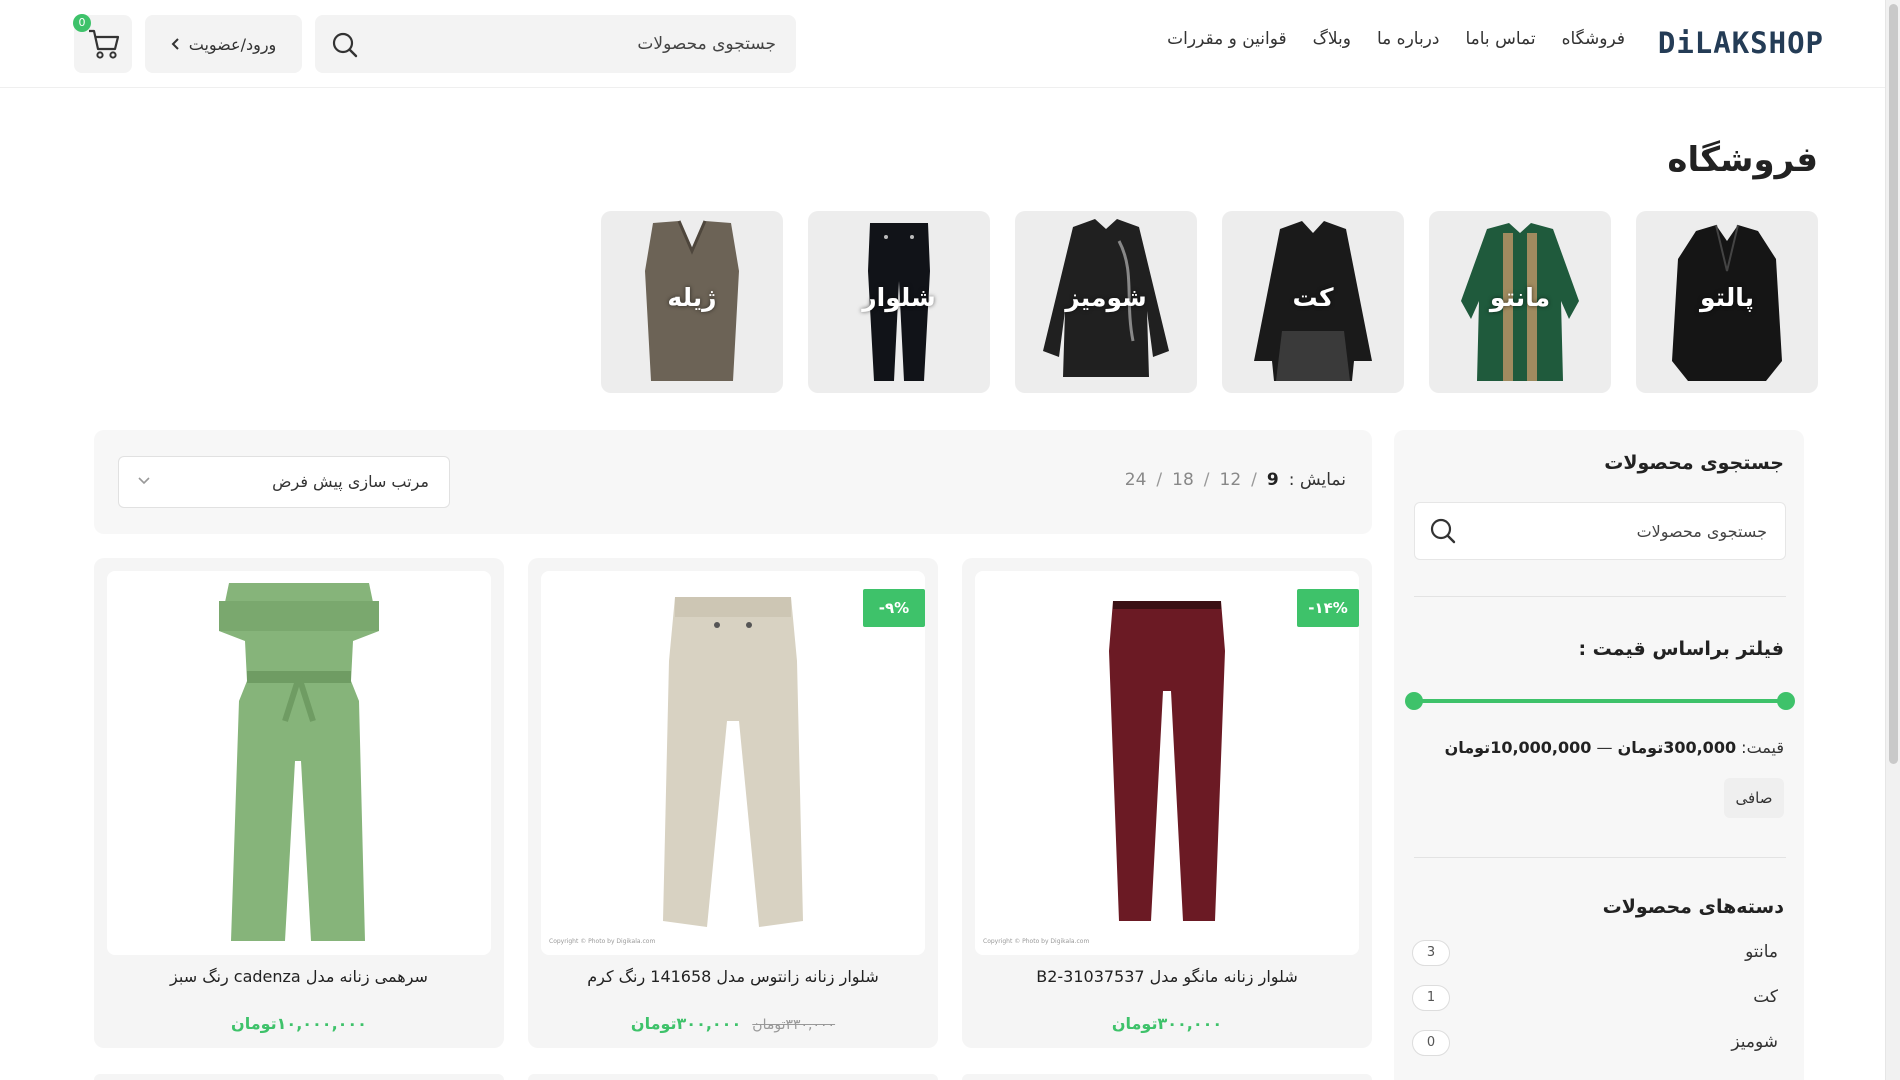  Describe the element at coordinates (576, 44) in the screenshot. I see `header-search-input` at that location.